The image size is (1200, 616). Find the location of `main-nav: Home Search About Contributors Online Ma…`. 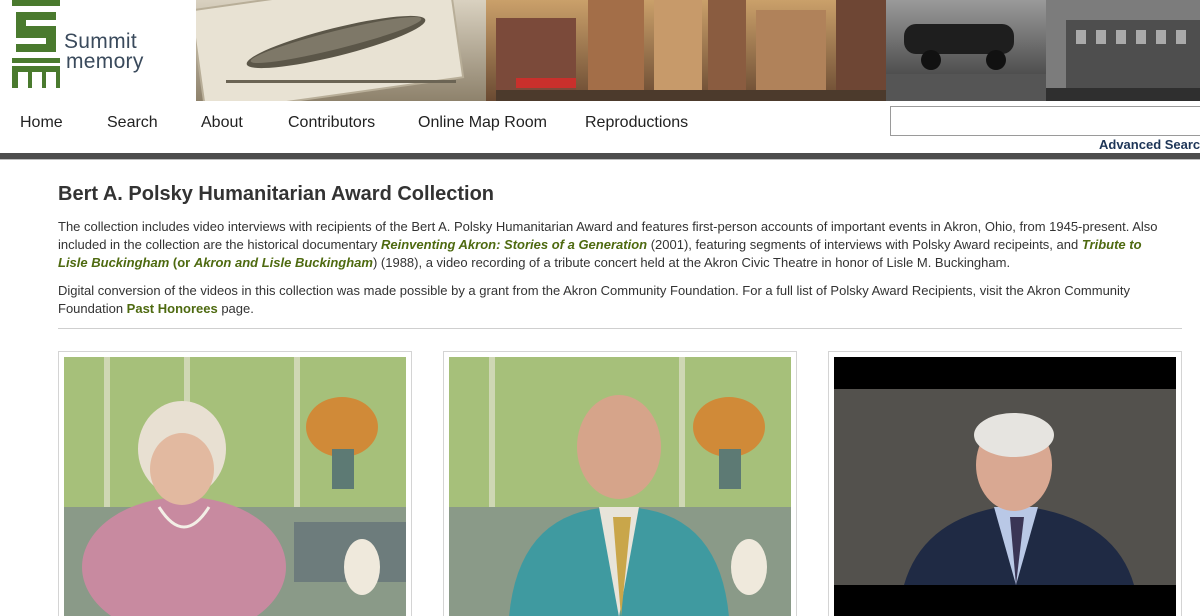

main-nav: Home Search About Contributors Online Ma… is located at coordinates (600, 127).